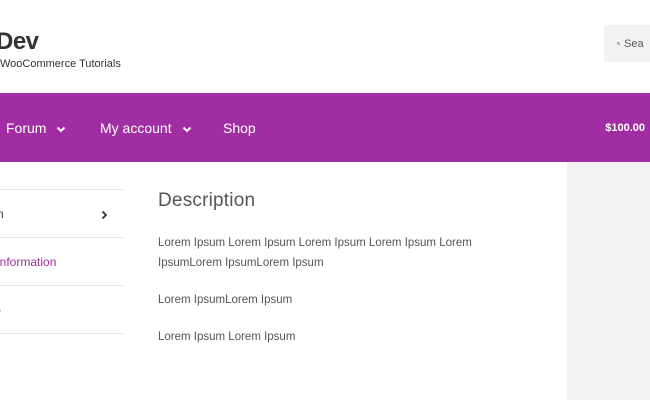 The image size is (650, 400). What do you see at coordinates (2, 213) in the screenshot?
I see `tab-label: n` at bounding box center [2, 213].